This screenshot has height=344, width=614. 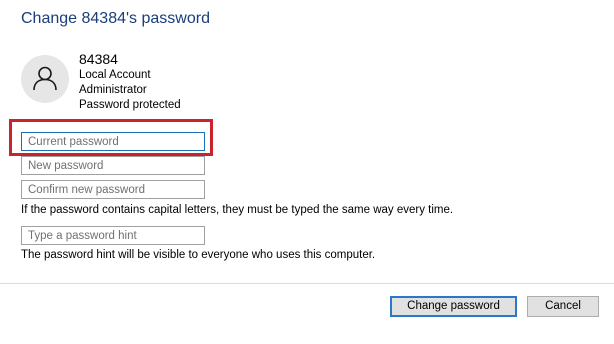 I want to click on change-password-button: Change password, so click(x=453, y=306).